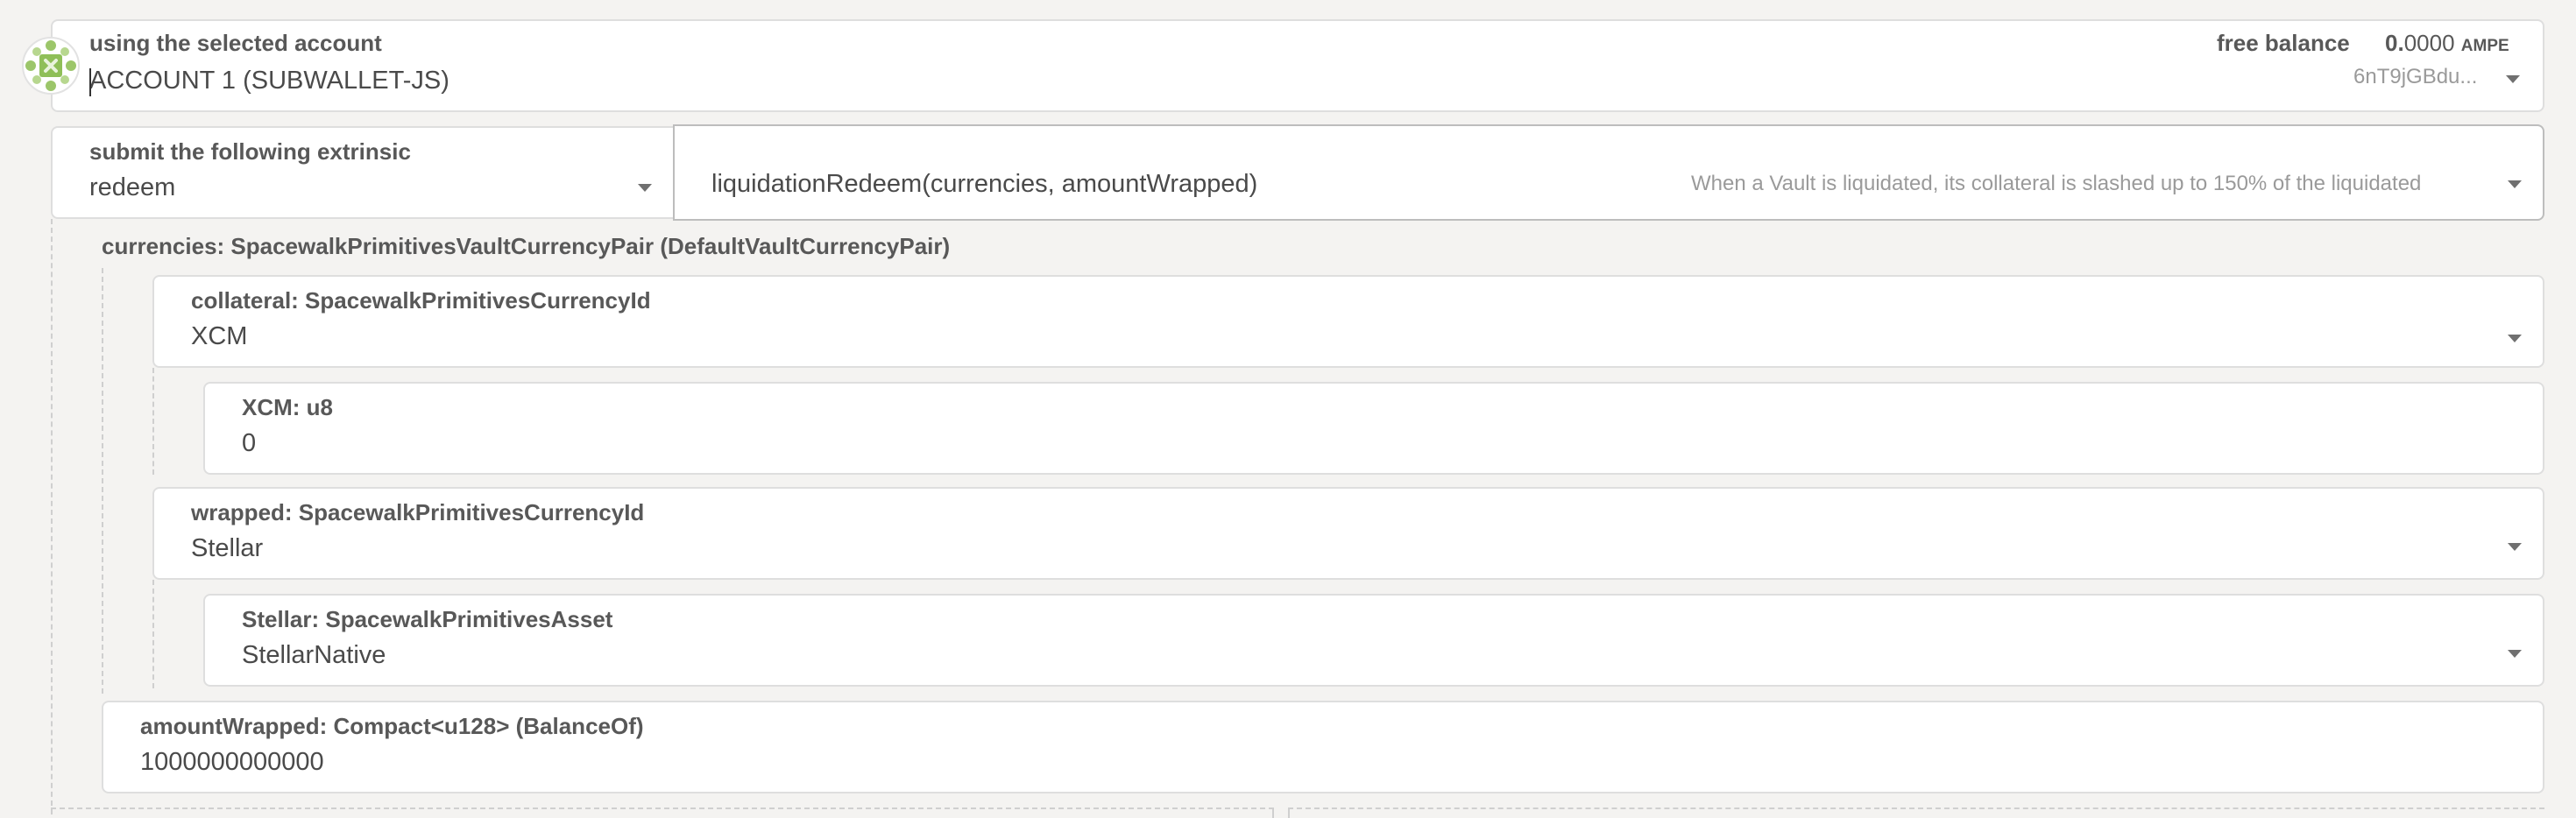 This screenshot has height=818, width=2576. Describe the element at coordinates (2515, 654) in the screenshot. I see `stellar-dropdown-caret` at that location.